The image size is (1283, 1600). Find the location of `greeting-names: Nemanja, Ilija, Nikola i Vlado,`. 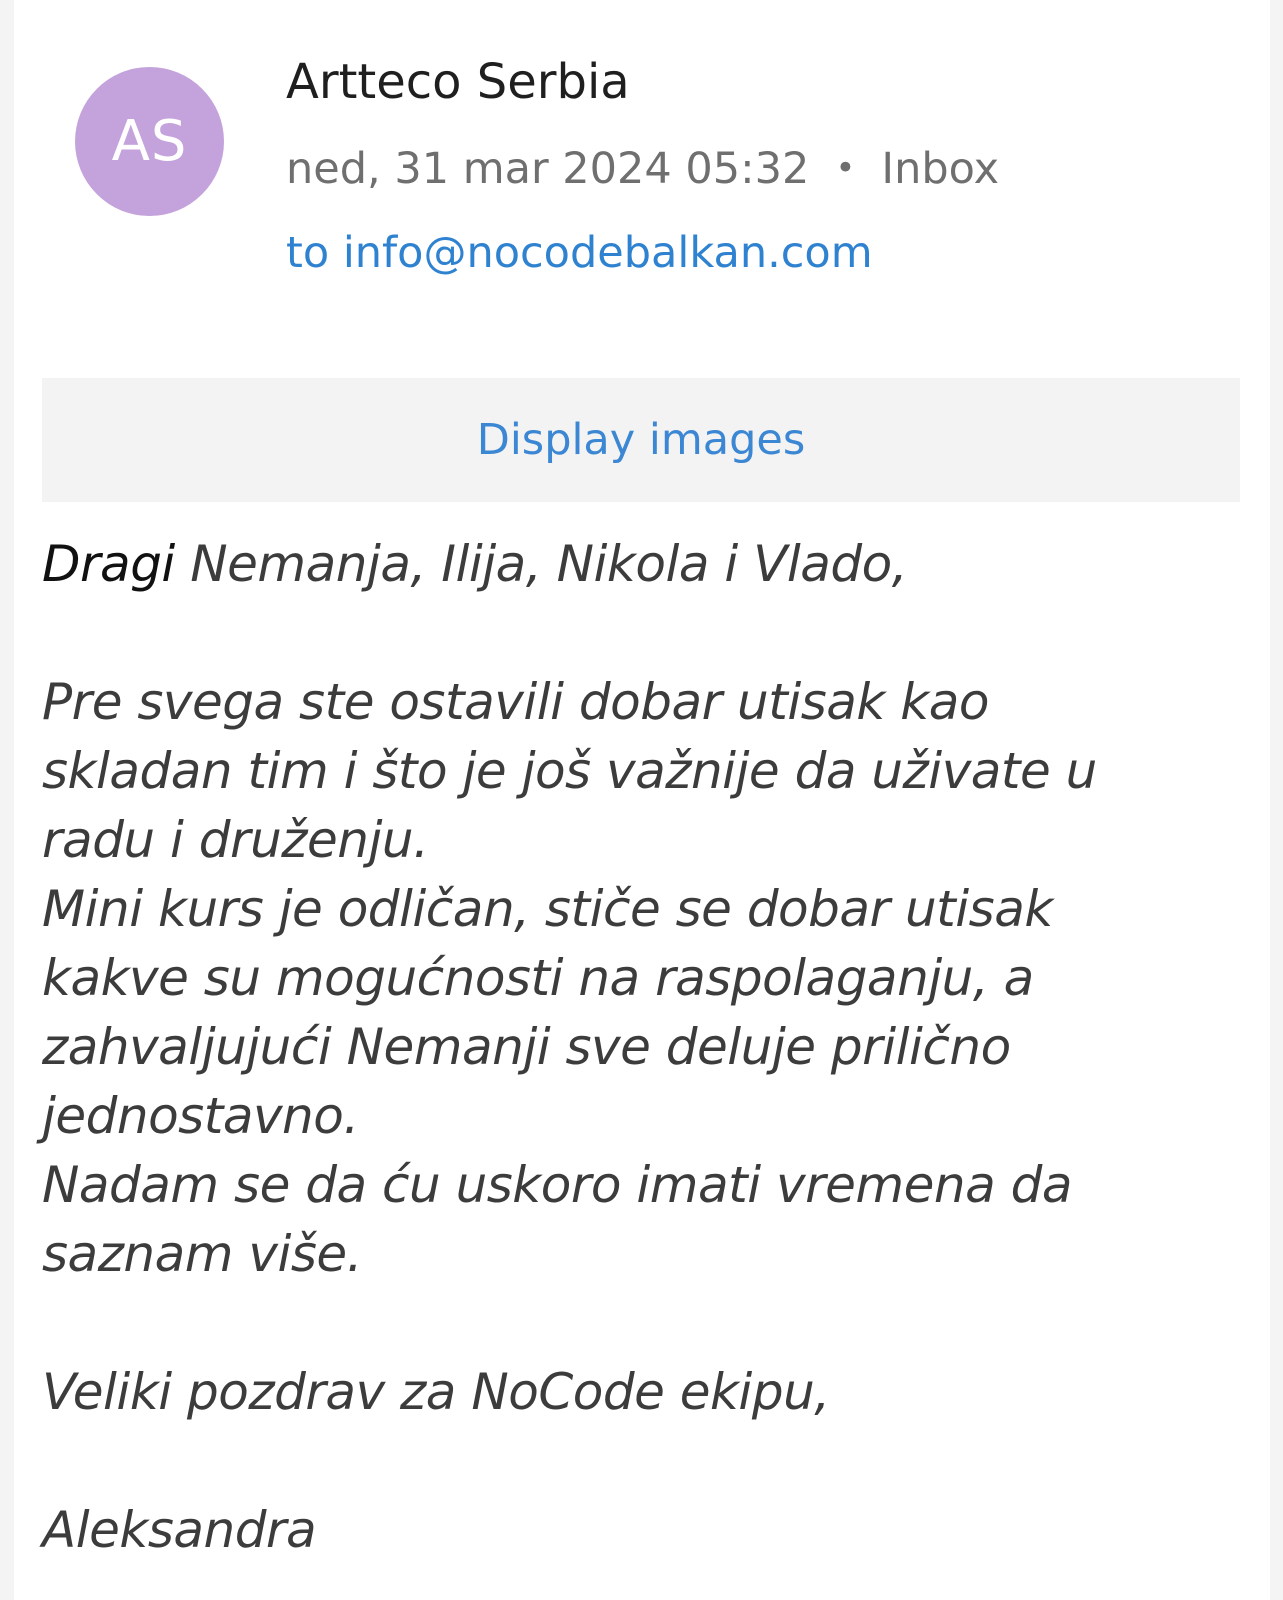

greeting-names: Nemanja, Ilija, Nikola i Vlado, is located at coordinates (549, 564).